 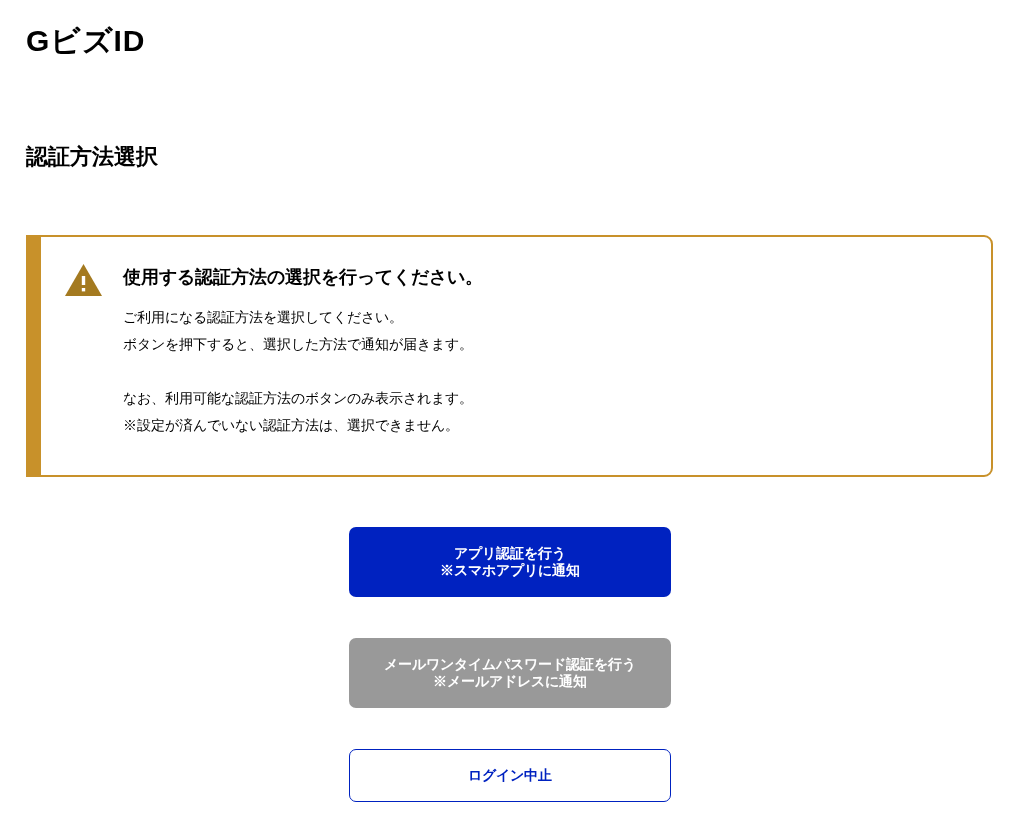 What do you see at coordinates (83, 280) in the screenshot?
I see `warning-icon` at bounding box center [83, 280].